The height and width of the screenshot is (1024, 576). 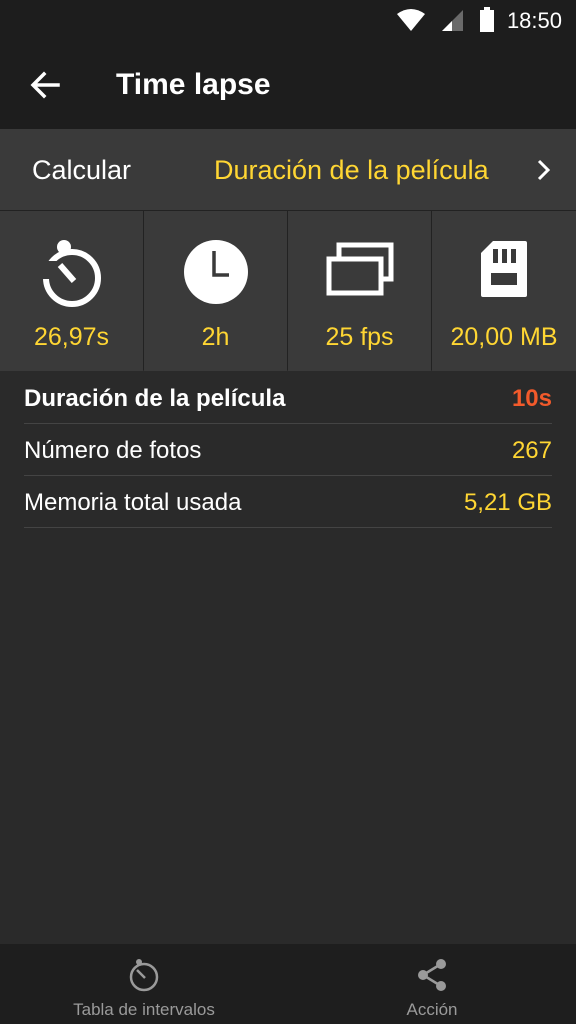 I want to click on interval-timer-icon, so click(x=71, y=273).